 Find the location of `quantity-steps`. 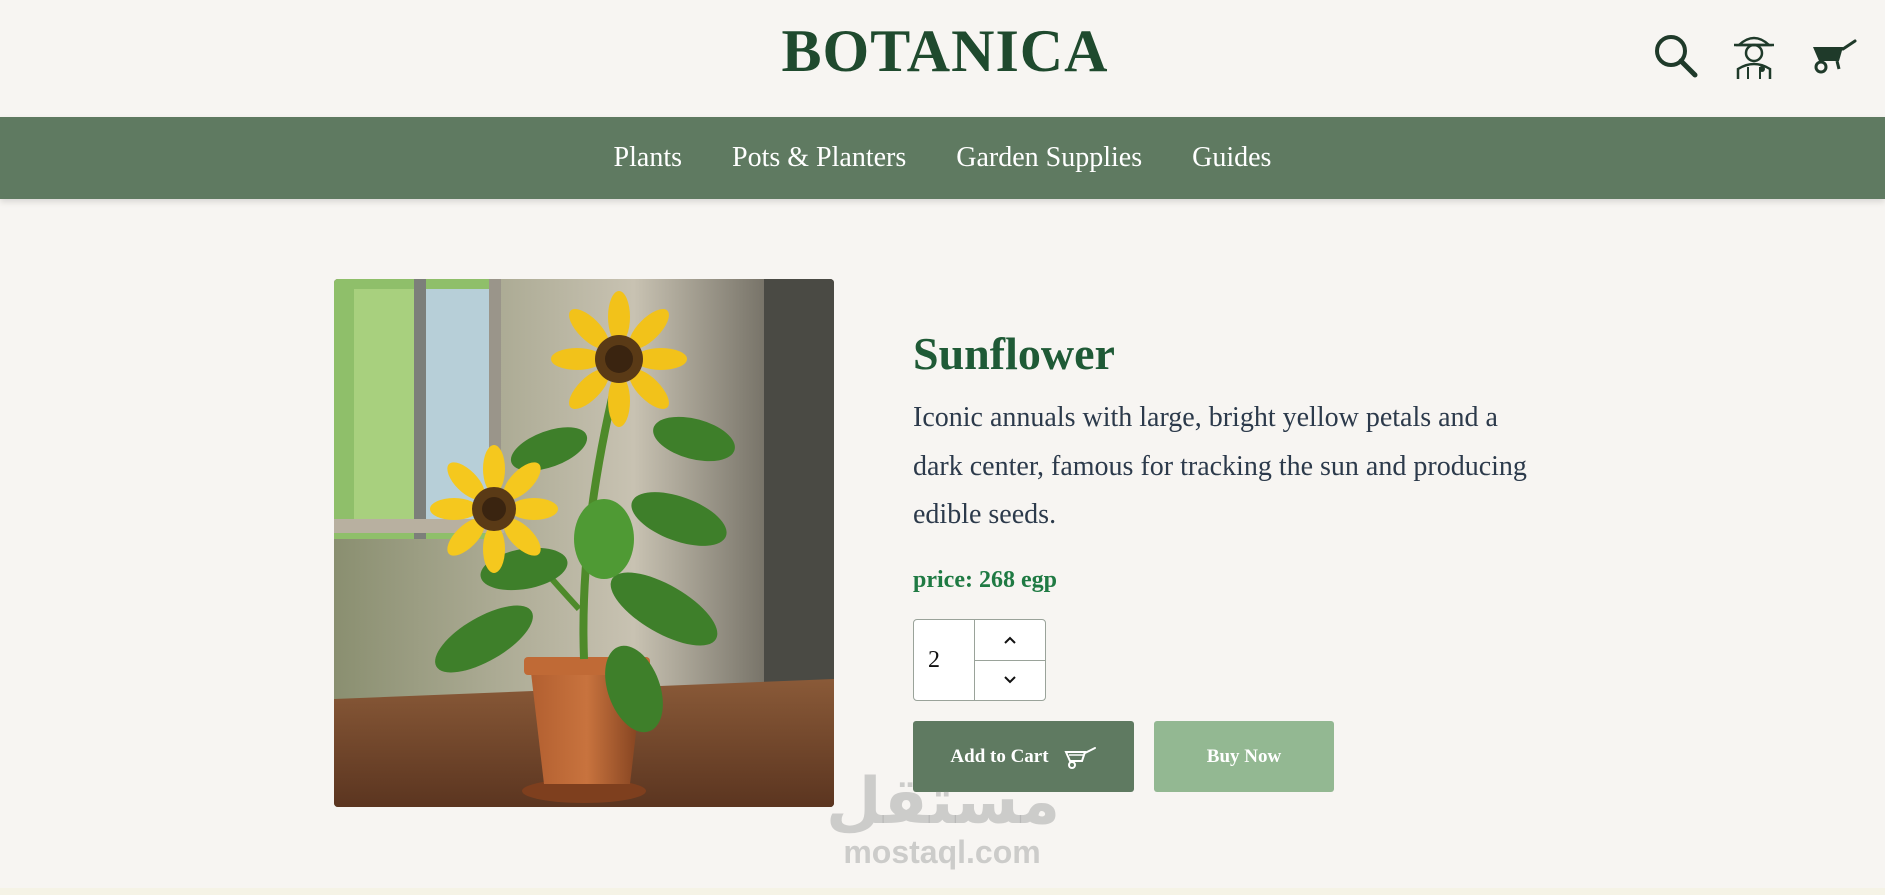

quantity-steps is located at coordinates (1010, 660).